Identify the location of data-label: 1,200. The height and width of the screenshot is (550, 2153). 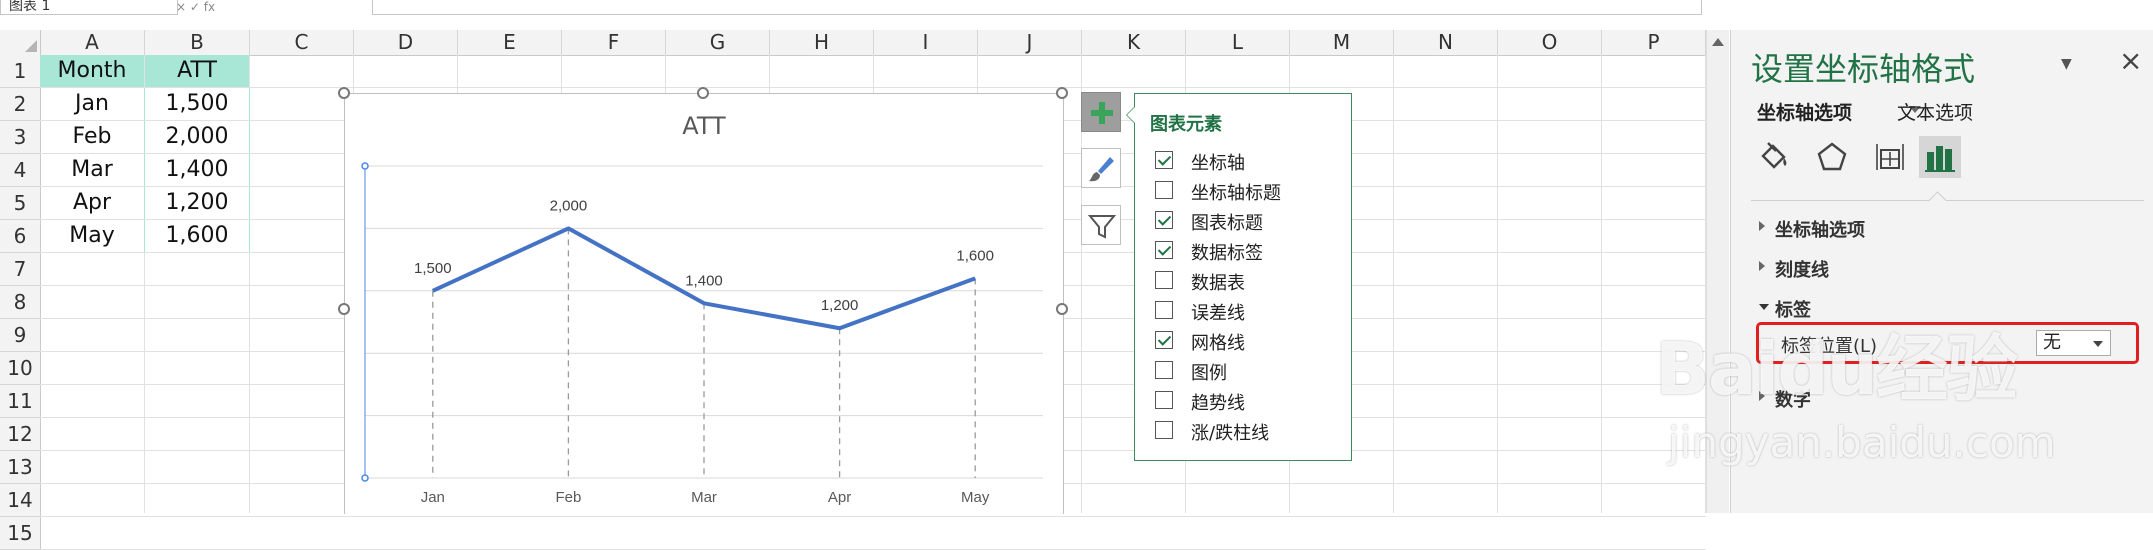
(840, 305).